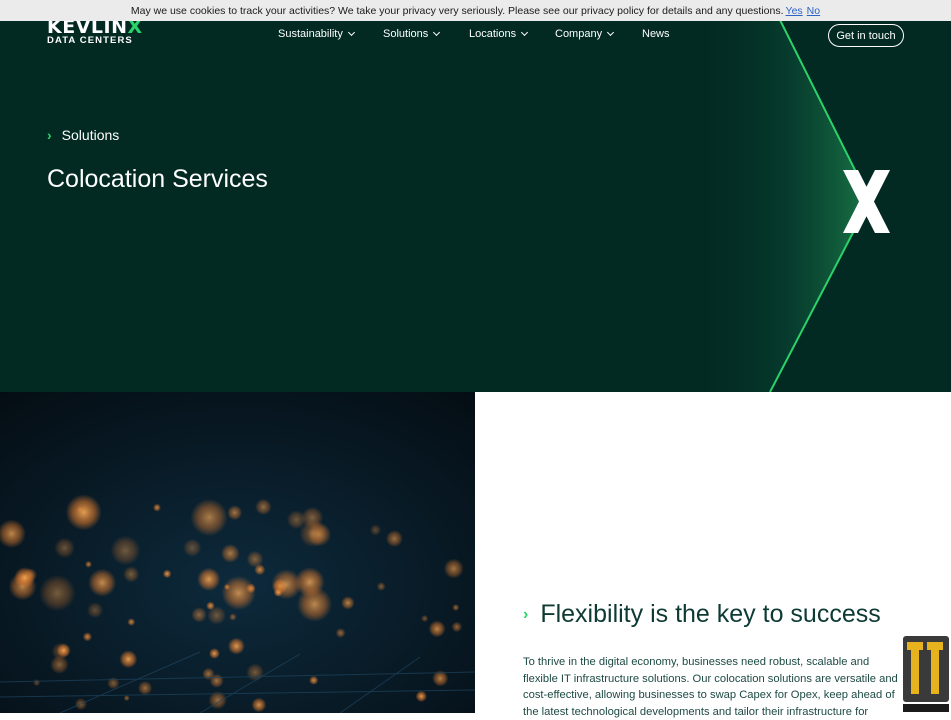 The width and height of the screenshot is (951, 720). I want to click on page-title: Colocation Services, so click(157, 179).